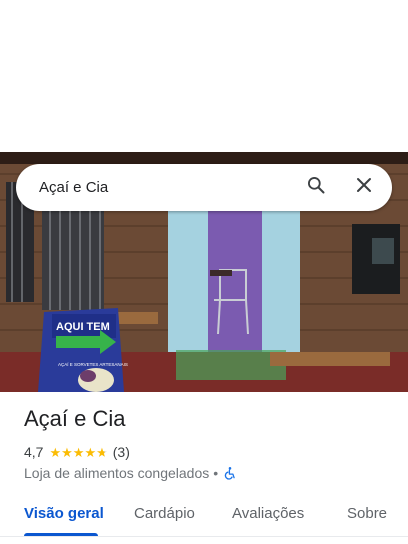  I want to click on tab-overview: Visão geral, so click(64, 513).